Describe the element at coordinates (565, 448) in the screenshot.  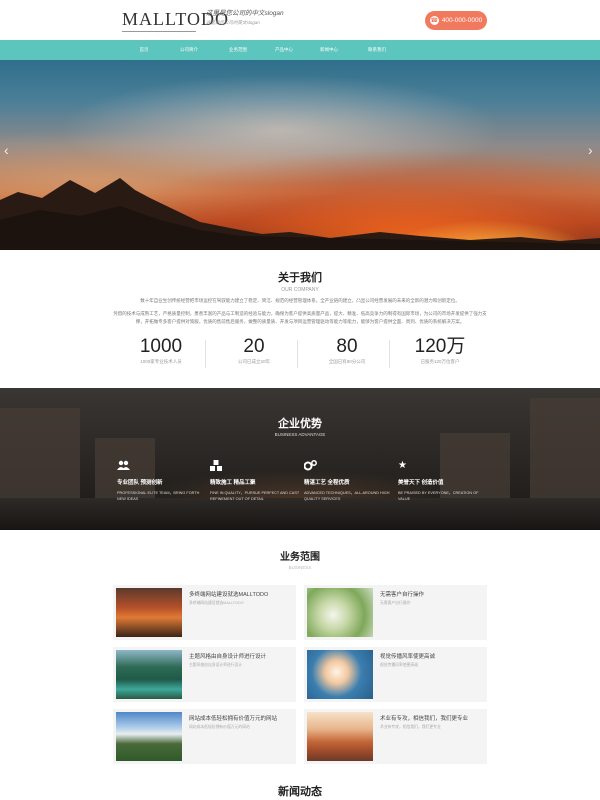
I see `building` at that location.